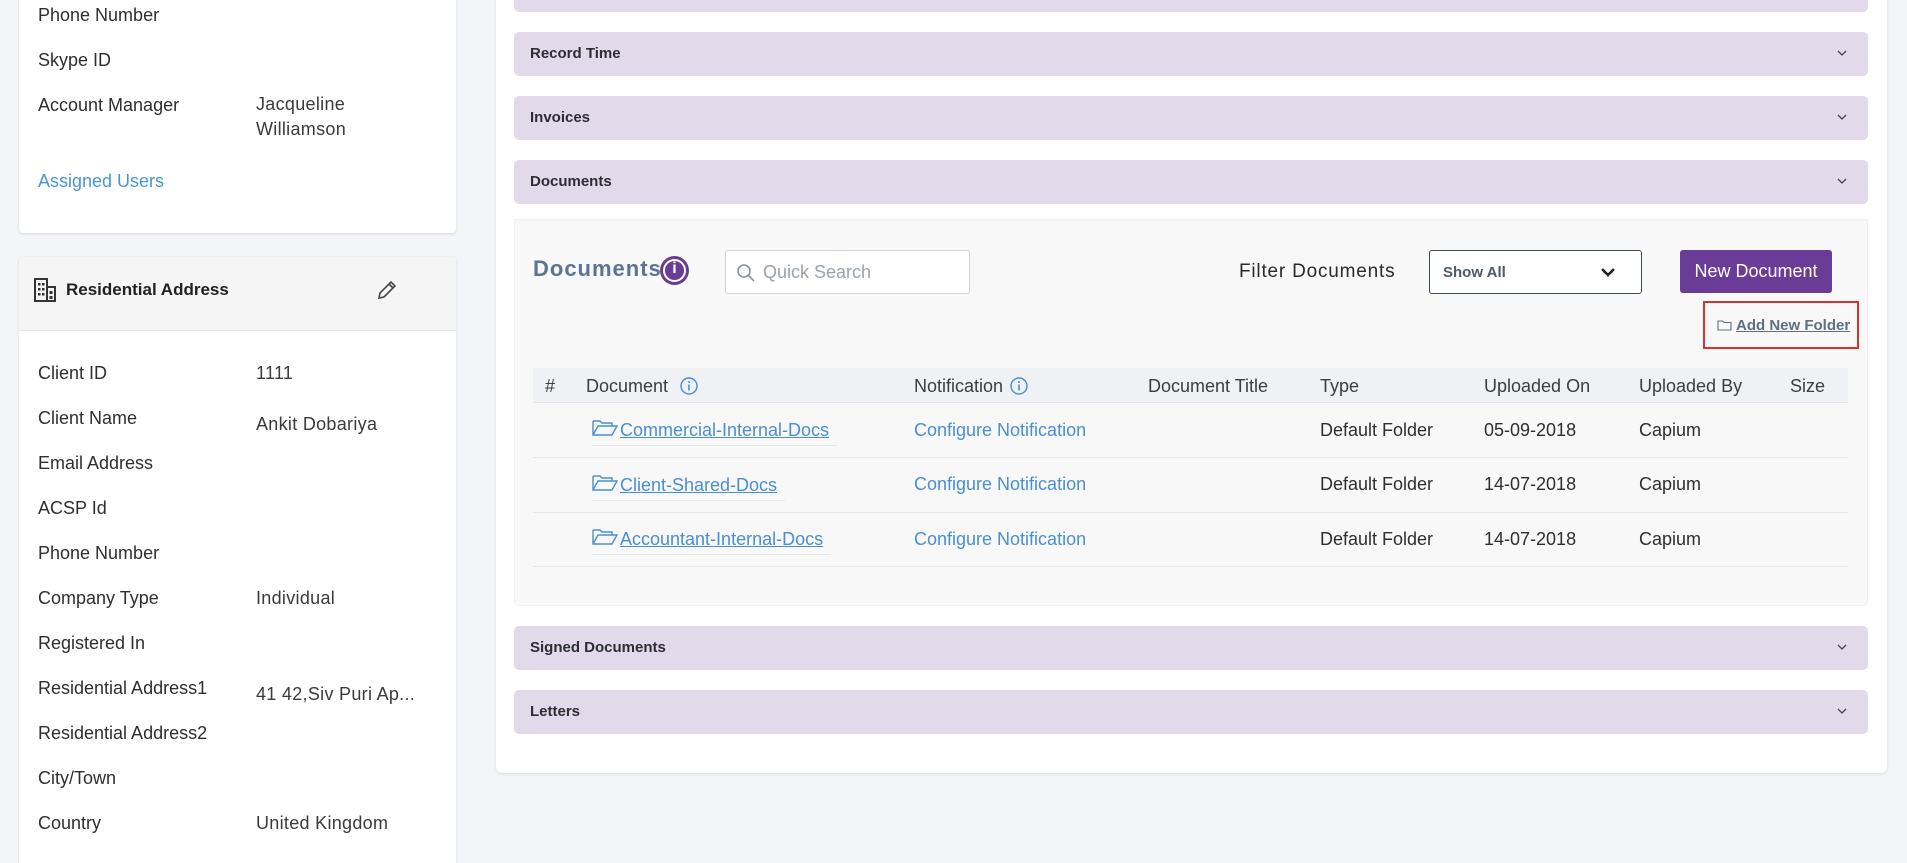  What do you see at coordinates (715, 432) in the screenshot?
I see `document-folder-link: Commercial-Internal-Docs` at bounding box center [715, 432].